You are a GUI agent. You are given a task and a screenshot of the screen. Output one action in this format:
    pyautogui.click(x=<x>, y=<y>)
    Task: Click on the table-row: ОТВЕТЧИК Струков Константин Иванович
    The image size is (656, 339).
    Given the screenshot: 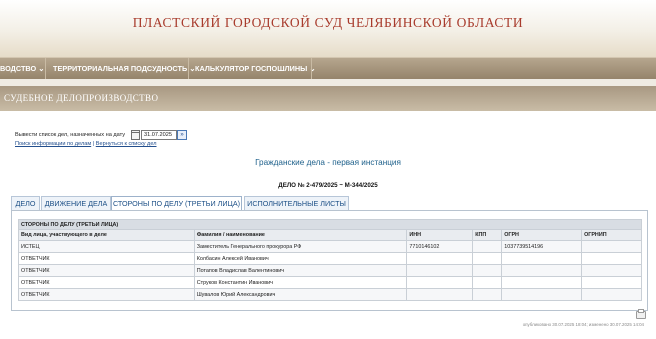 What is the action you would take?
    pyautogui.click(x=330, y=282)
    